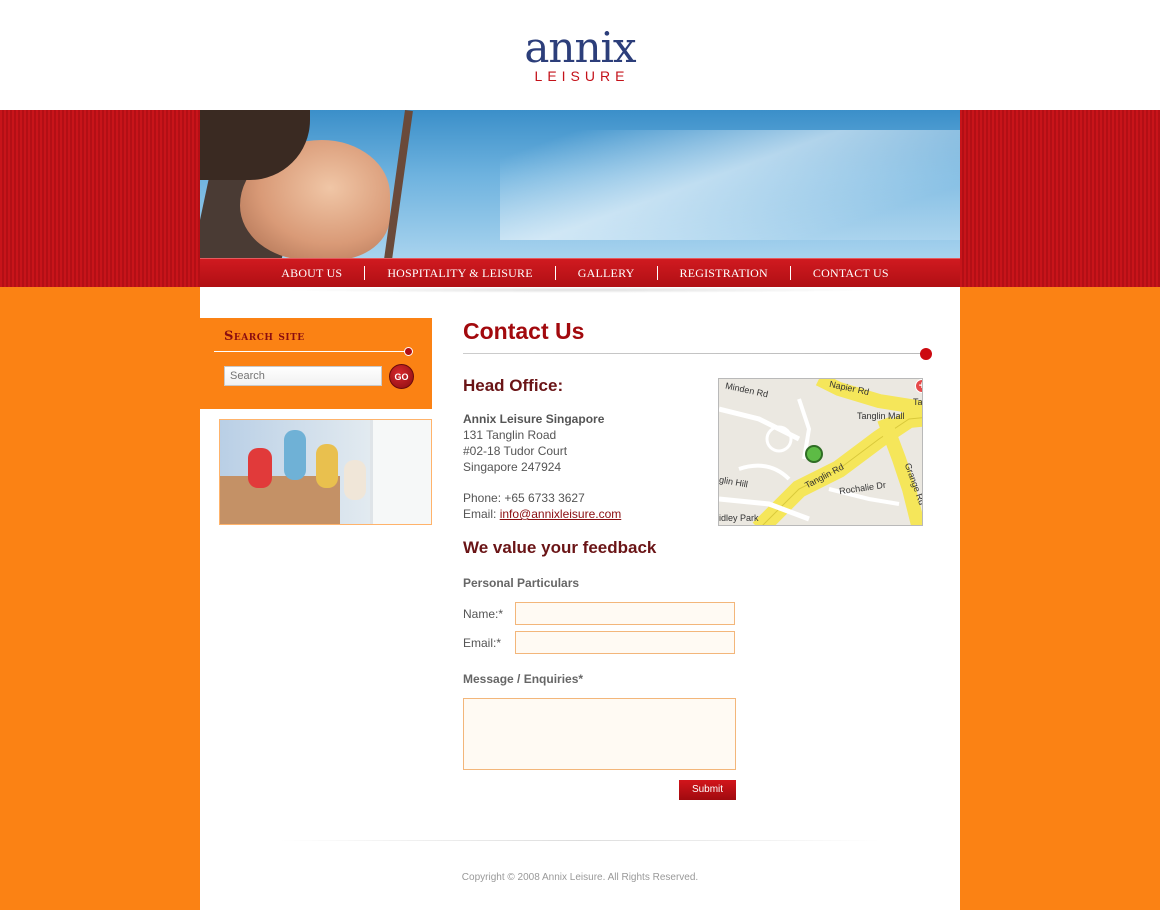 Image resolution: width=1160 pixels, height=910 pixels. What do you see at coordinates (918, 386) in the screenshot?
I see `zoom-in-icon: +` at bounding box center [918, 386].